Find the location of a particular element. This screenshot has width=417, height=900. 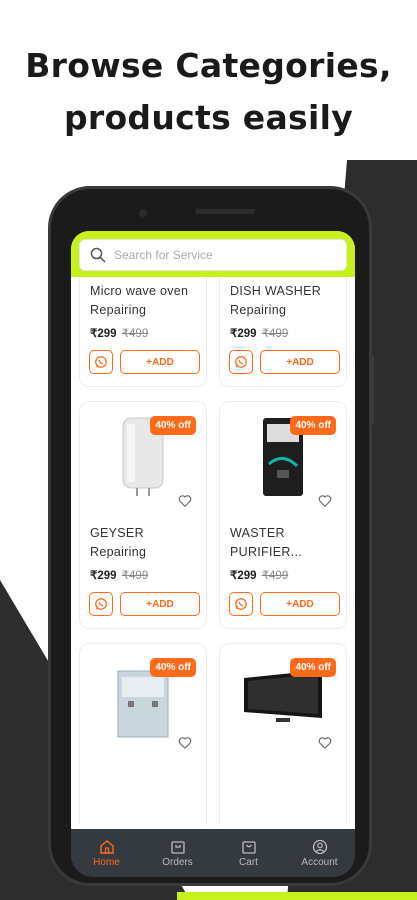

nav-label-orders: Orders is located at coordinates (177, 862).